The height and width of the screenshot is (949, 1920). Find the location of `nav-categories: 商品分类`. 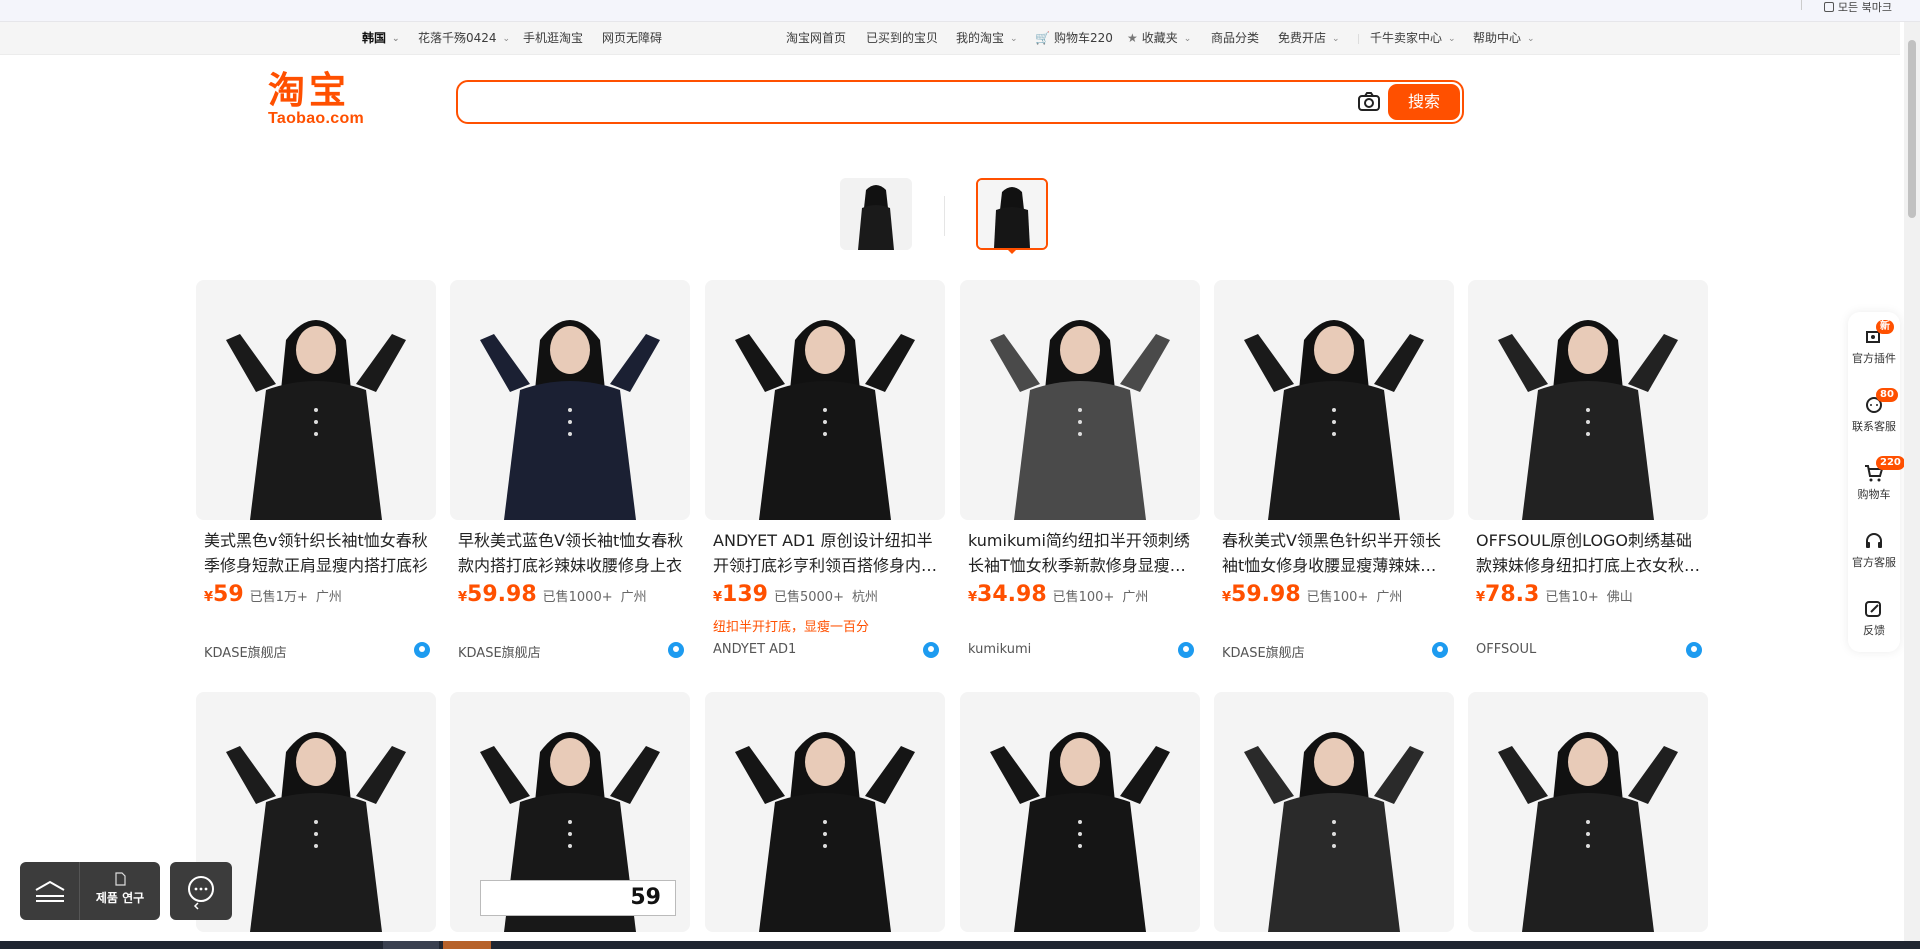

nav-categories: 商品分类 is located at coordinates (1235, 38).